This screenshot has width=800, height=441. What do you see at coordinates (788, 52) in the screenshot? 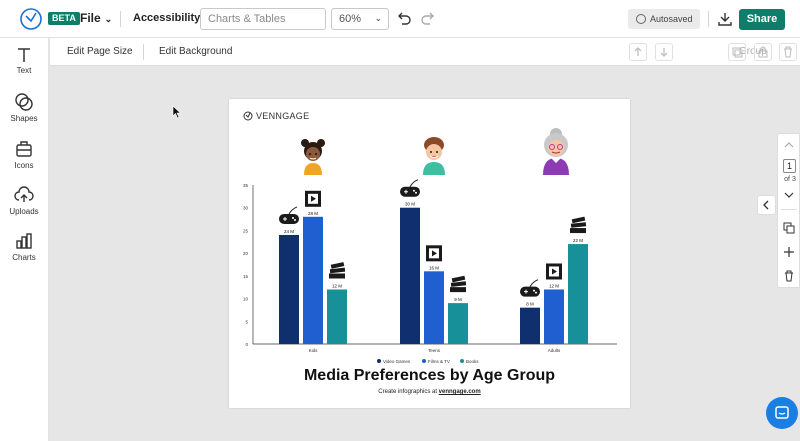
I see `delete-button` at bounding box center [788, 52].